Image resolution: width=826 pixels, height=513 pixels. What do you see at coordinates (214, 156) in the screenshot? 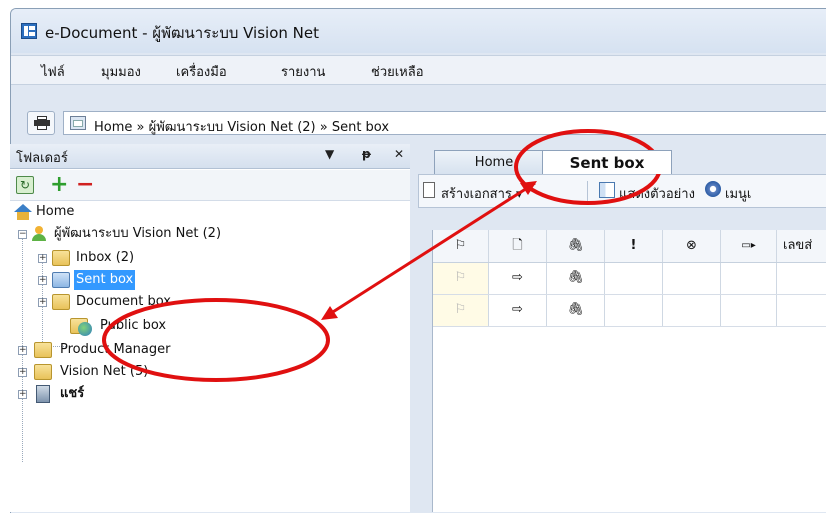
I see `folder-pane-header: โฟลเดอร์ ▼ ᵽ ✕` at bounding box center [214, 156].